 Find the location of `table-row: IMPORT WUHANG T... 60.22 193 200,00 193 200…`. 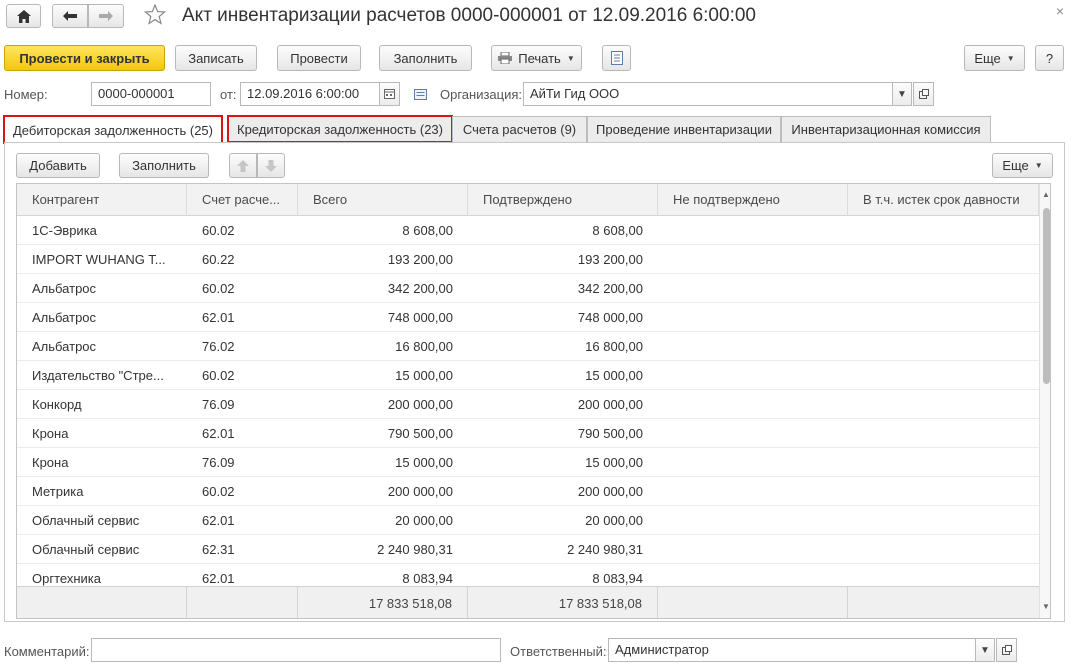

table-row: IMPORT WUHANG T... 60.22 193 200,00 193 200… is located at coordinates (528, 259).